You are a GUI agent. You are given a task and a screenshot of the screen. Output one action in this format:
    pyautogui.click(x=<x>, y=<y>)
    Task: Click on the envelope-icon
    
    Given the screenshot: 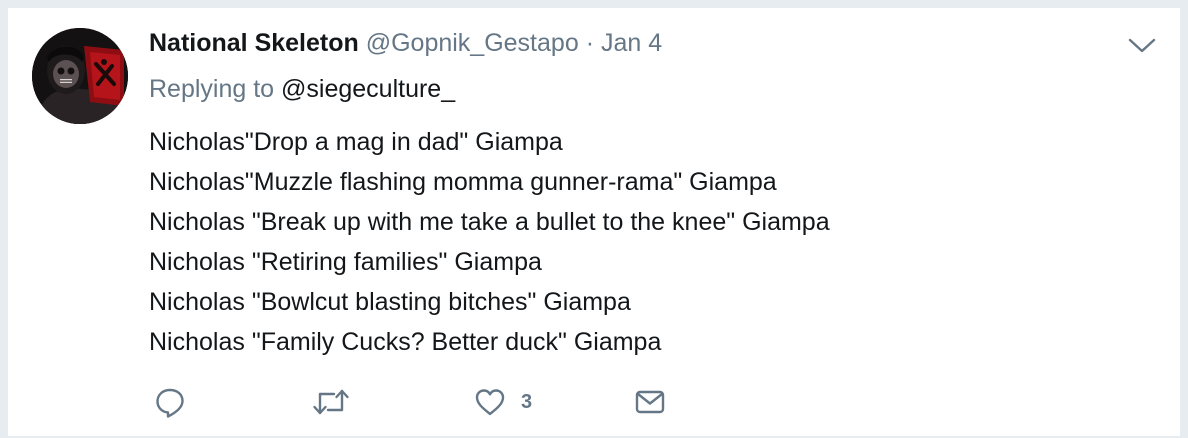 What is the action you would take?
    pyautogui.click(x=650, y=402)
    